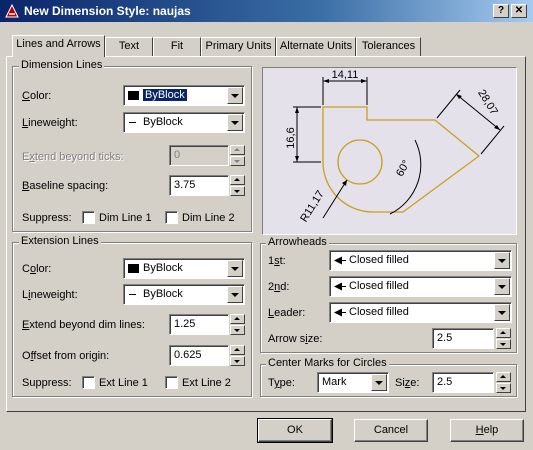  I want to click on arrow-second-value: Closed filled, so click(379, 286).